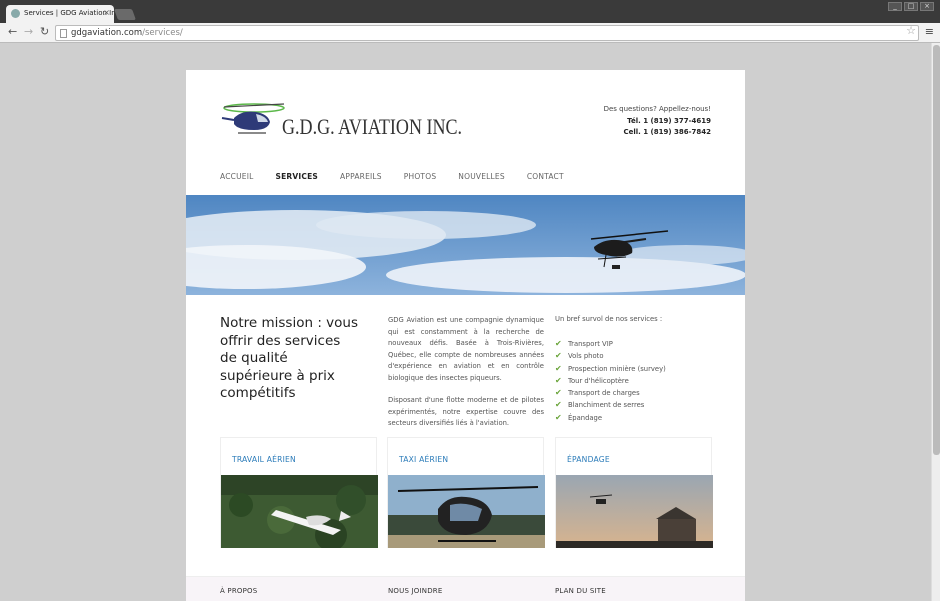 This screenshot has height=601, width=940. Describe the element at coordinates (237, 176) in the screenshot. I see `nav-accueil: ACCUEIL` at that location.